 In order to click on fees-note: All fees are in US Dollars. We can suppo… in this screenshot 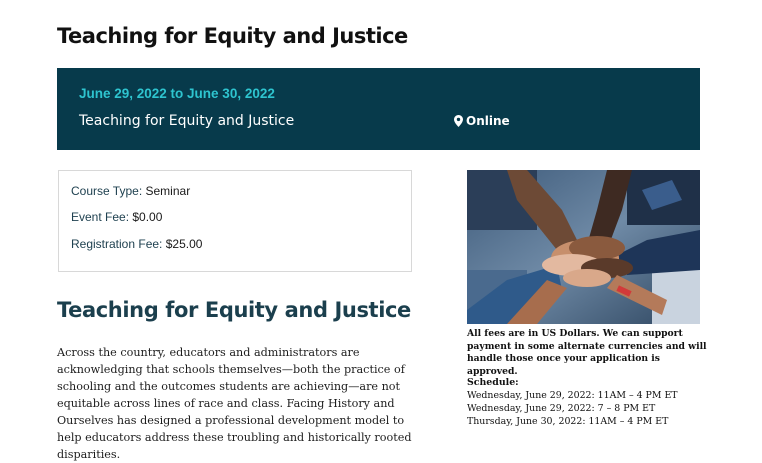, I will do `click(587, 352)`.